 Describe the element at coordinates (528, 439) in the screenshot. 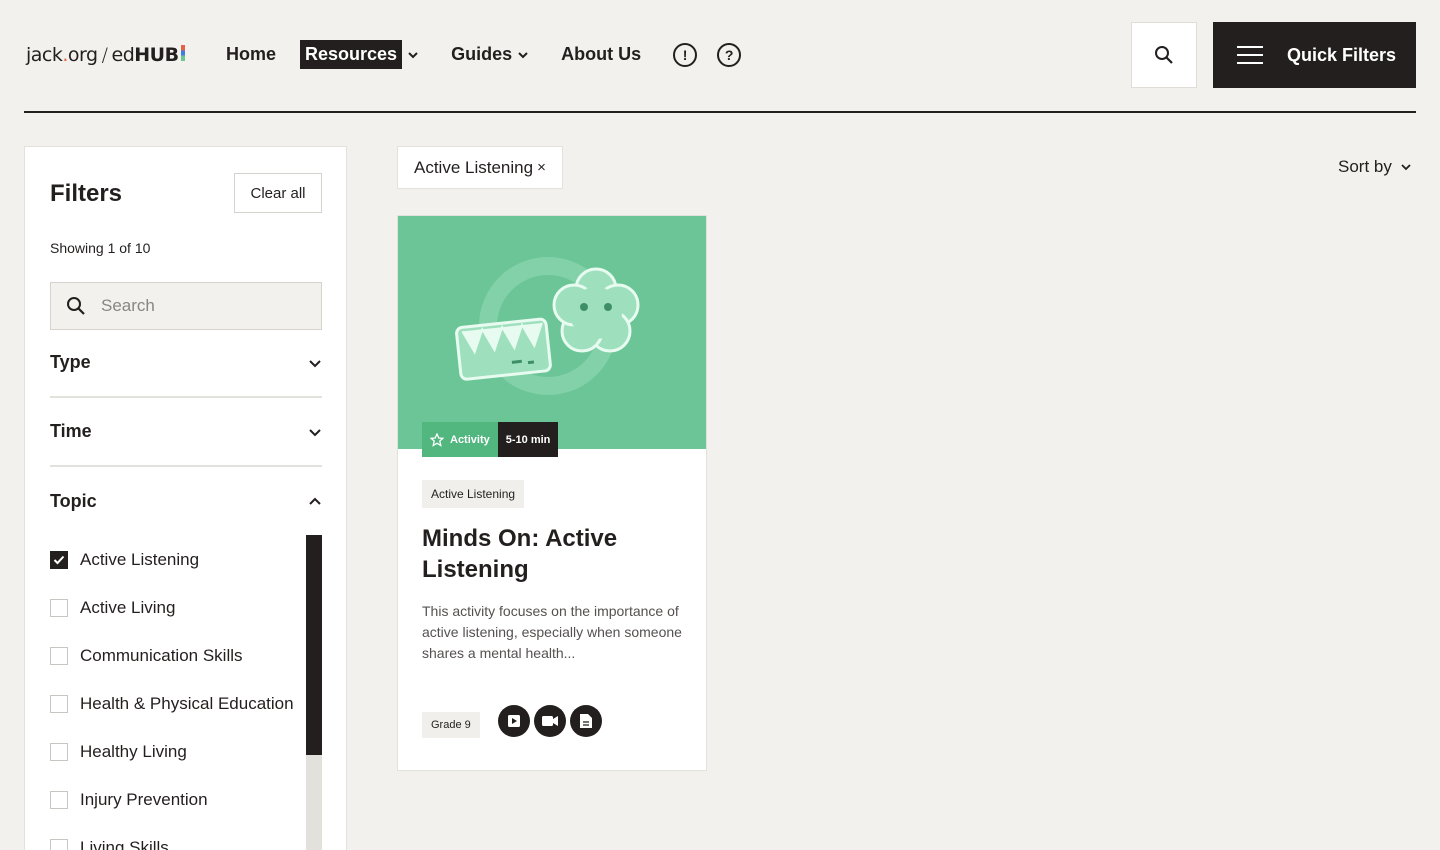

I see `duration-badge: 5-10 min` at that location.